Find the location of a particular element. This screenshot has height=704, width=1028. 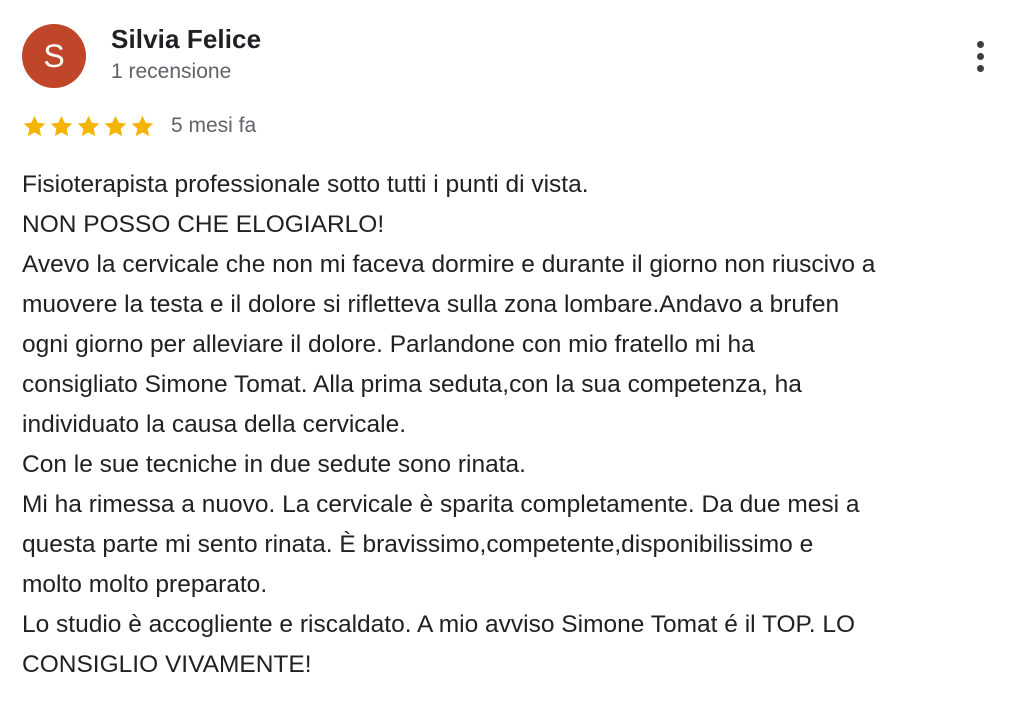

review-text-line: NON POSSO CHE ELOGIARLO! is located at coordinates (203, 224).